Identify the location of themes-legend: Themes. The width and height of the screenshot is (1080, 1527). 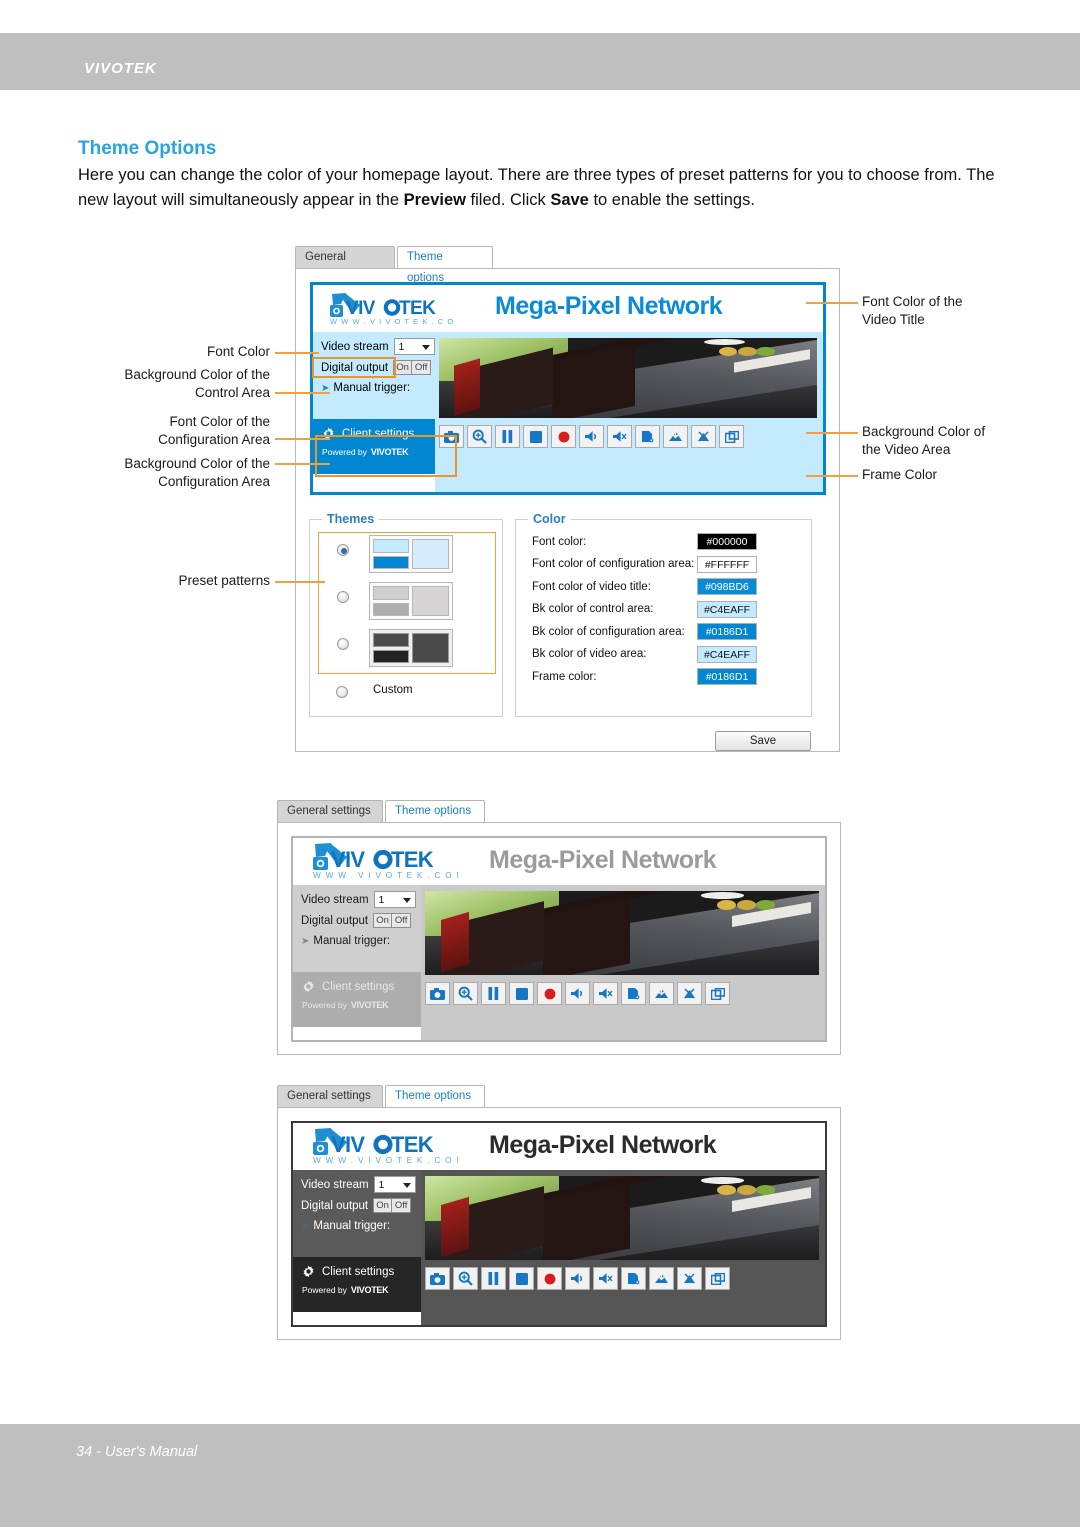
(351, 519).